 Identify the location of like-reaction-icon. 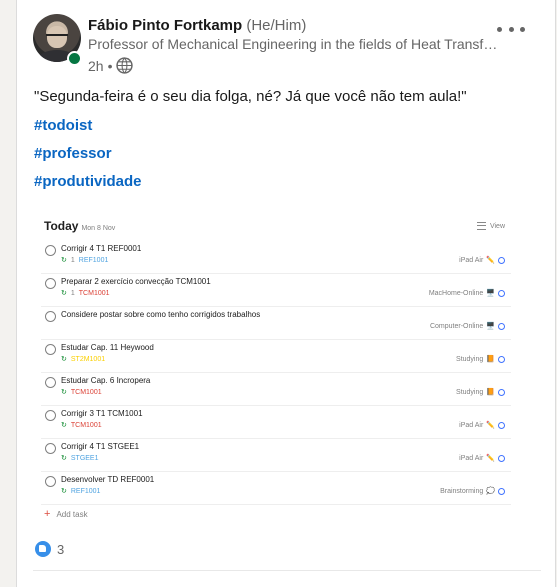
(43, 549).